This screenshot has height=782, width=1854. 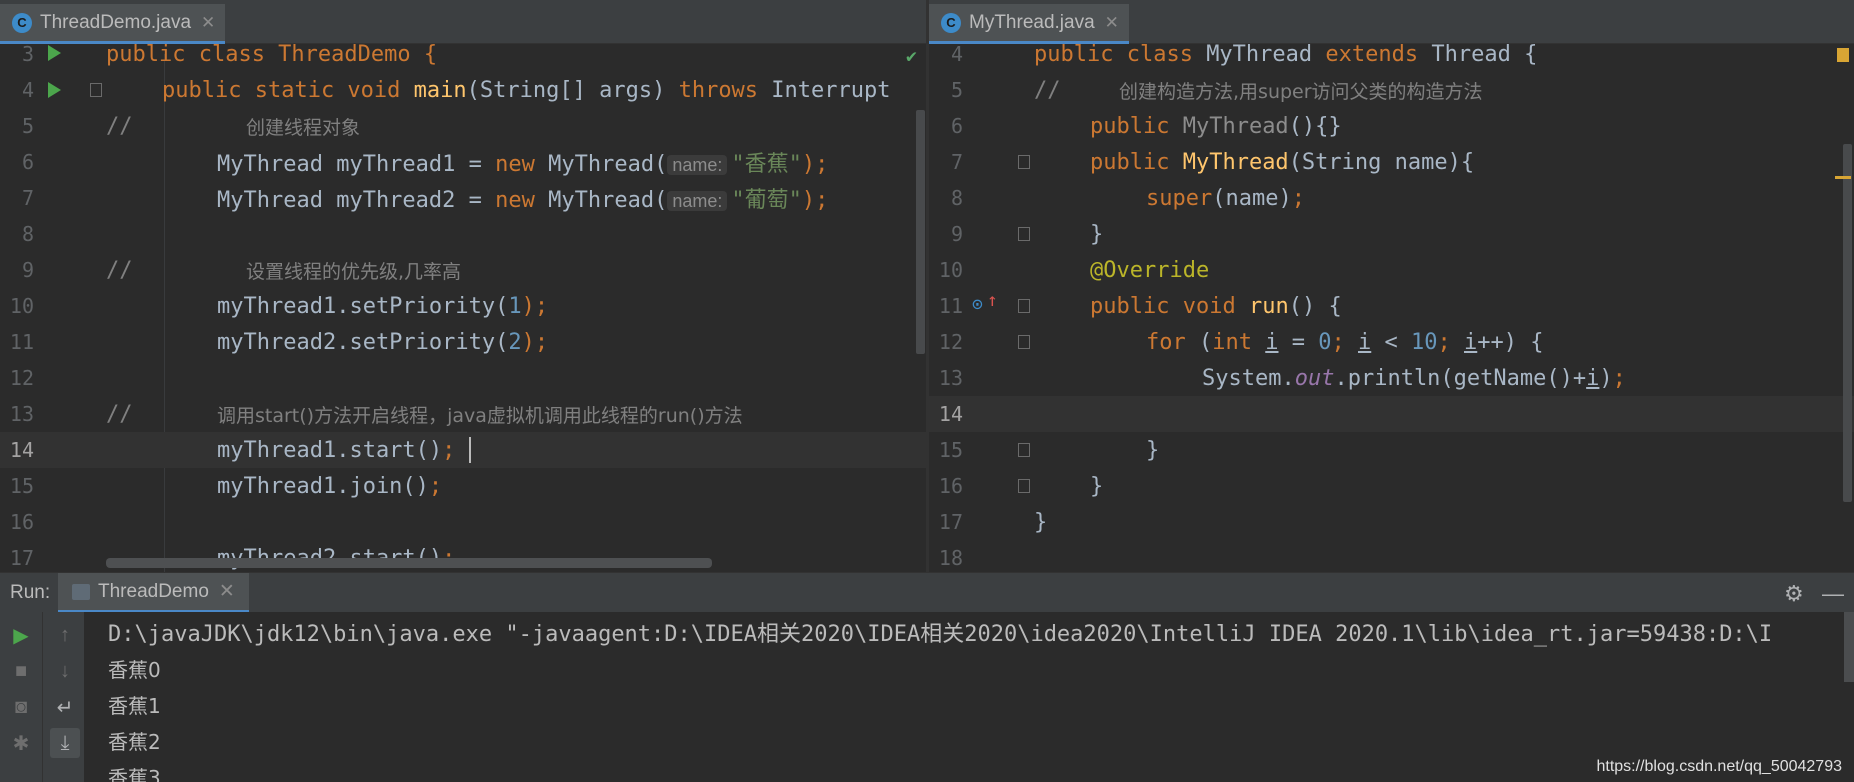 What do you see at coordinates (21, 707) in the screenshot?
I see `camera-icon: ◙` at bounding box center [21, 707].